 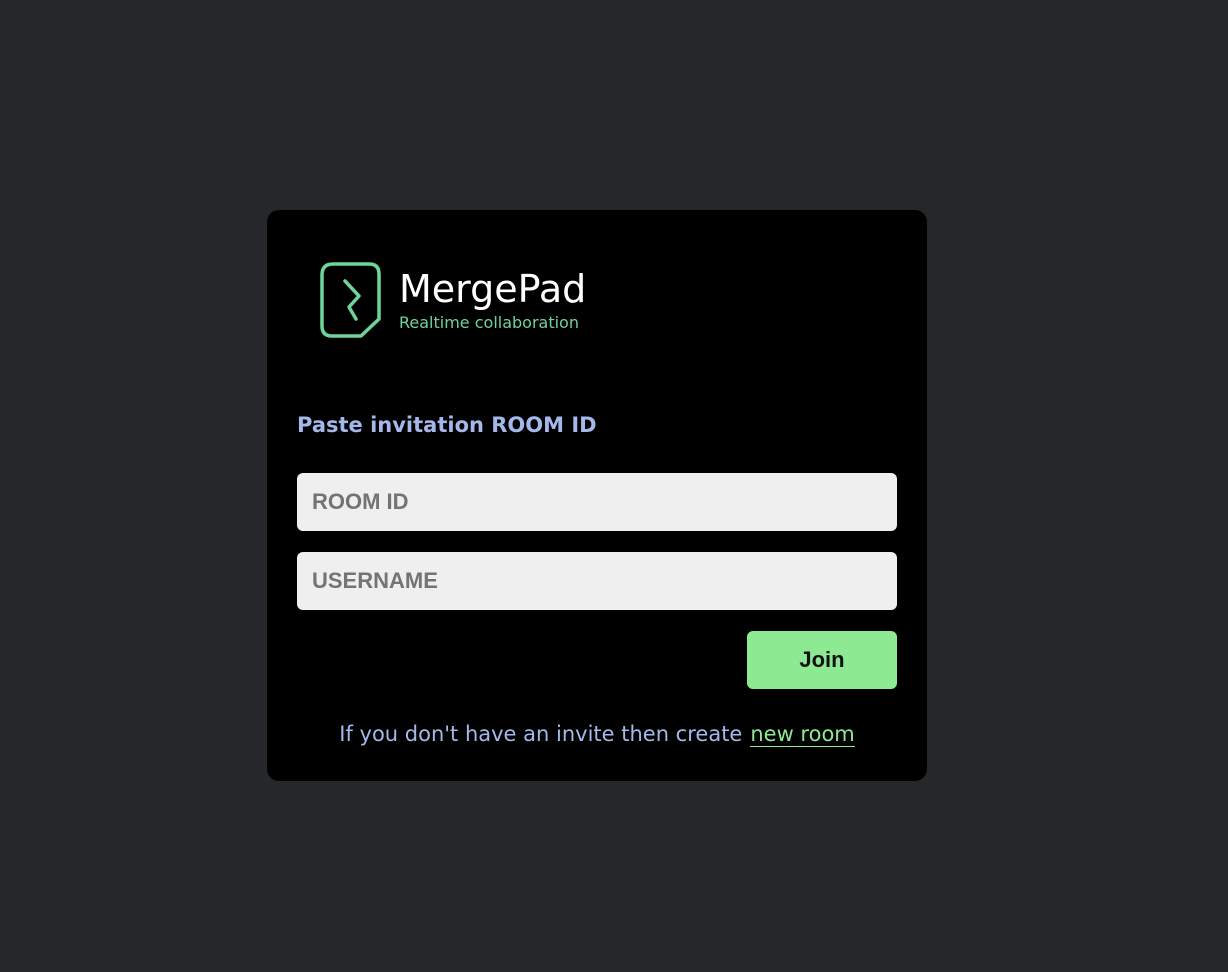 I want to click on brand-text: MergePad Realtime collaboration, so click(x=492, y=300).